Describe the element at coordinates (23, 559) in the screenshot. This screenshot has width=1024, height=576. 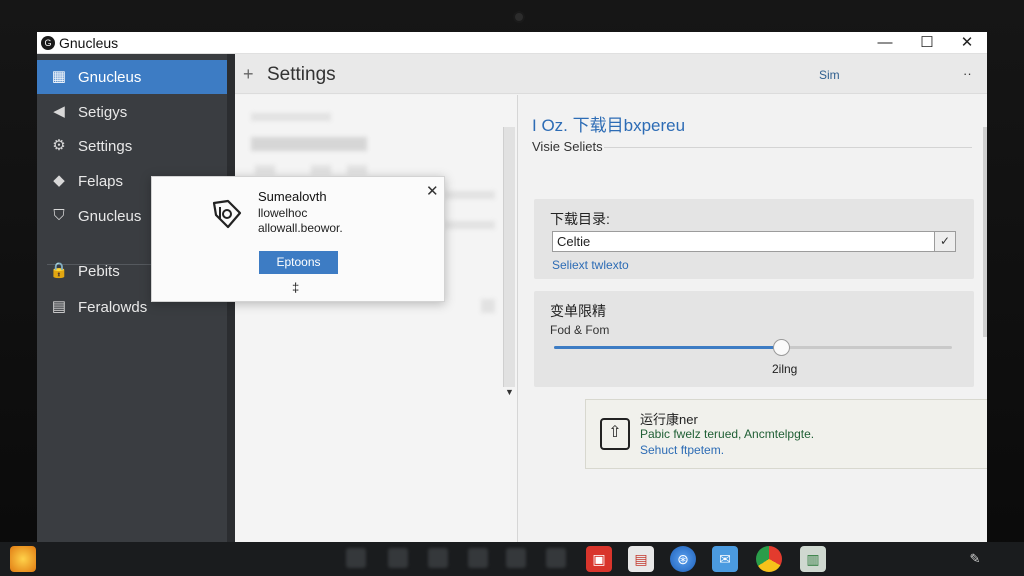
I see `start-button-icon` at that location.